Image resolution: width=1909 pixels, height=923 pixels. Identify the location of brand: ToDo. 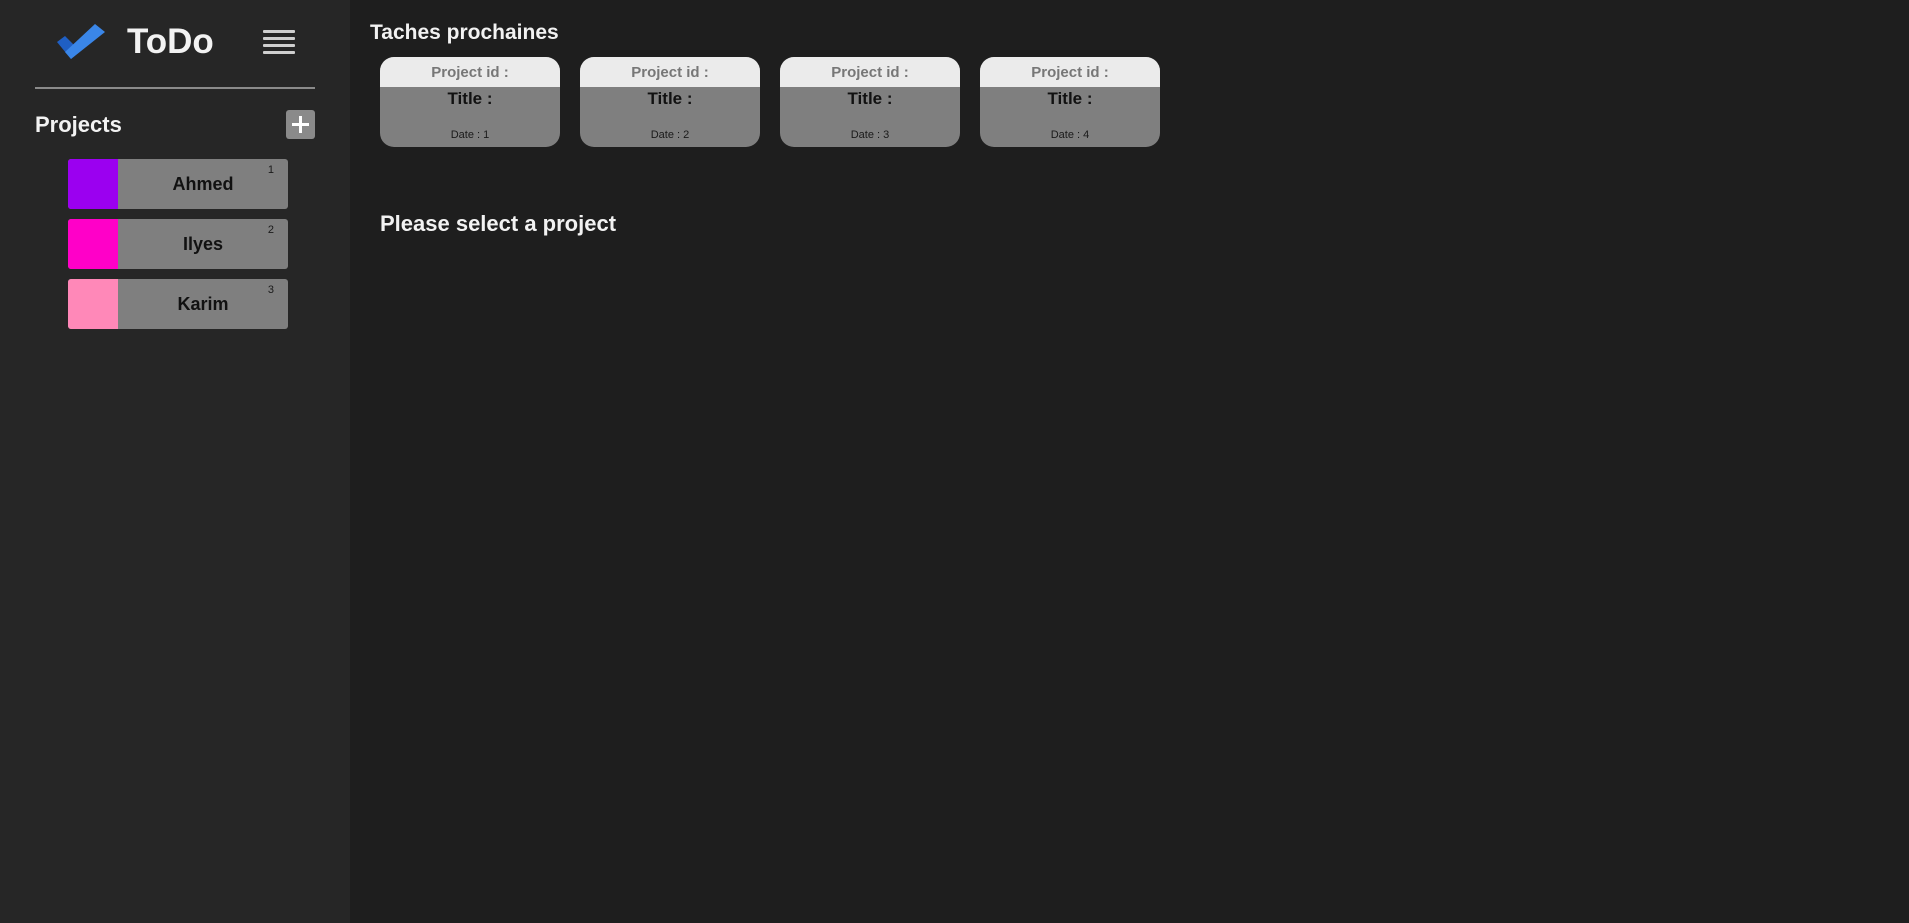
(134, 42).